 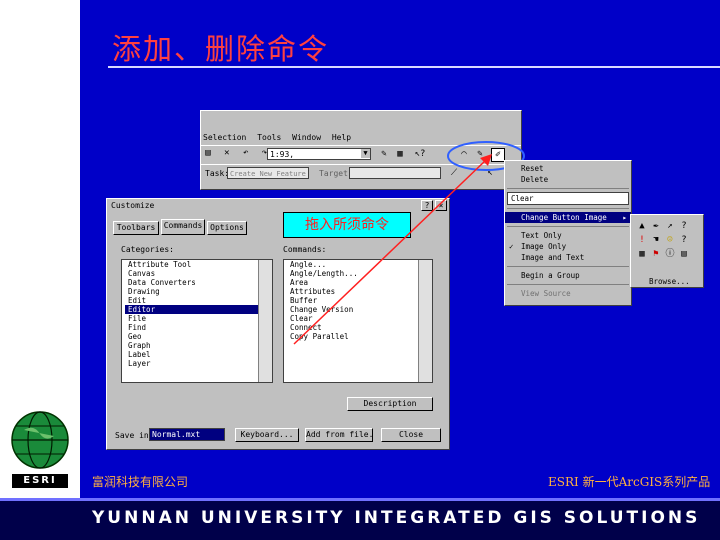 I want to click on category-item: Graph, so click(x=198, y=345).